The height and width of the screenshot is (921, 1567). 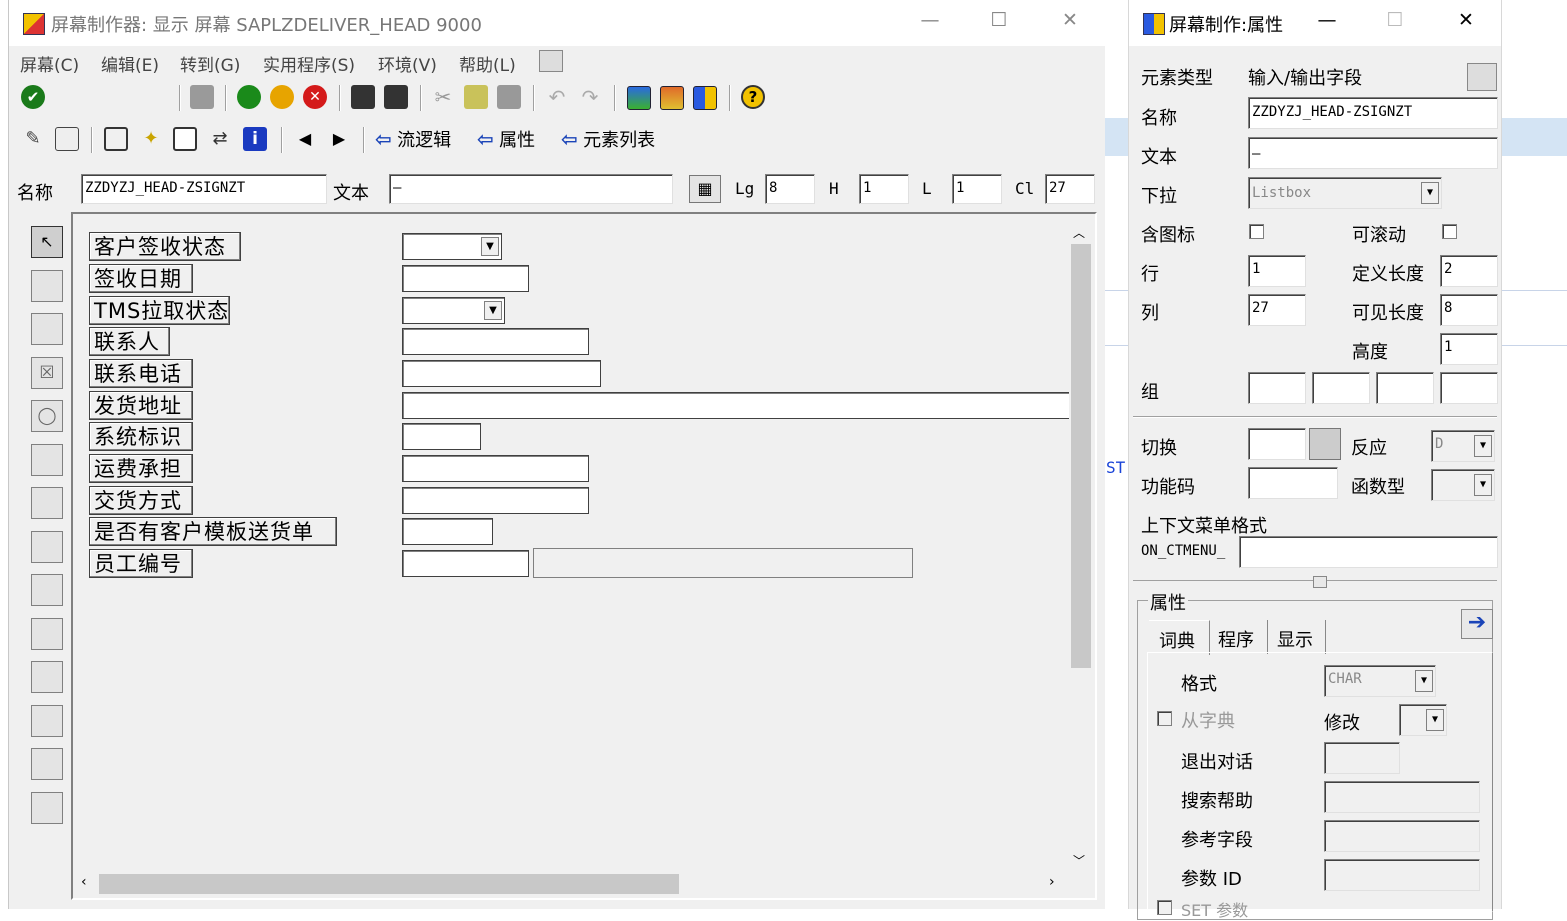 What do you see at coordinates (141, 500) in the screenshot?
I see `screen-label-delivery-mode: 交货方式` at bounding box center [141, 500].